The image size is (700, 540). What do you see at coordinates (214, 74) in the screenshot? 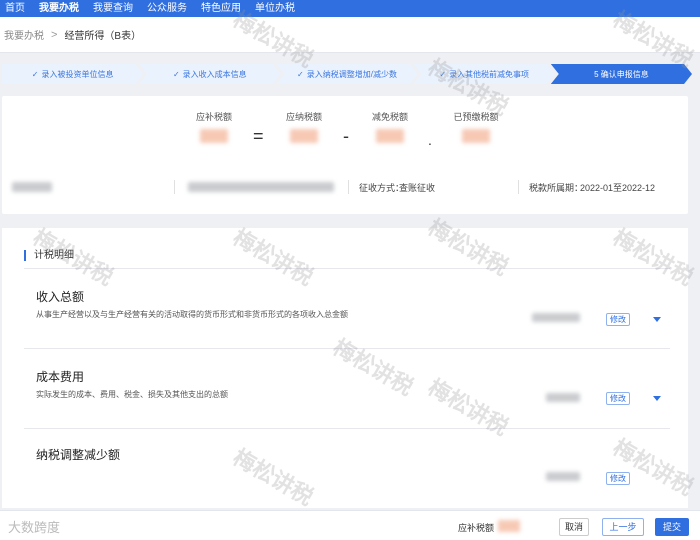
I see `step-label: 录入收入成本信息` at bounding box center [214, 74].